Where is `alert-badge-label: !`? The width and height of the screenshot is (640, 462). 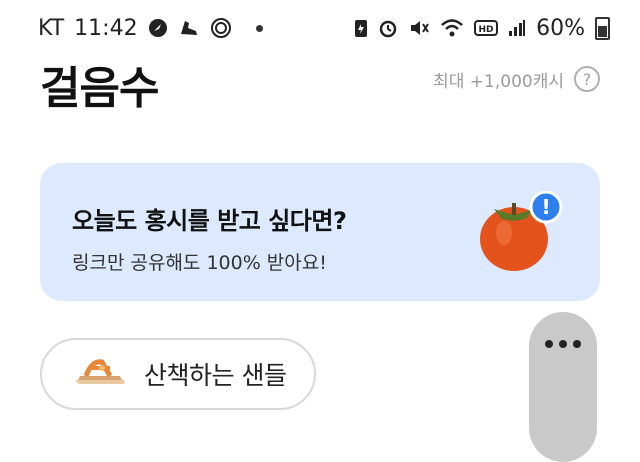 alert-badge-label: ! is located at coordinates (545, 207).